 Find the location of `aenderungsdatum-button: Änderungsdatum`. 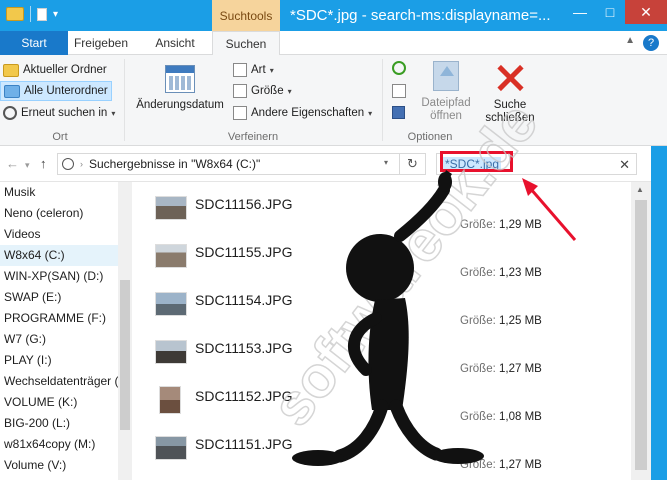

aenderungsdatum-button: Änderungsdatum is located at coordinates (180, 85).